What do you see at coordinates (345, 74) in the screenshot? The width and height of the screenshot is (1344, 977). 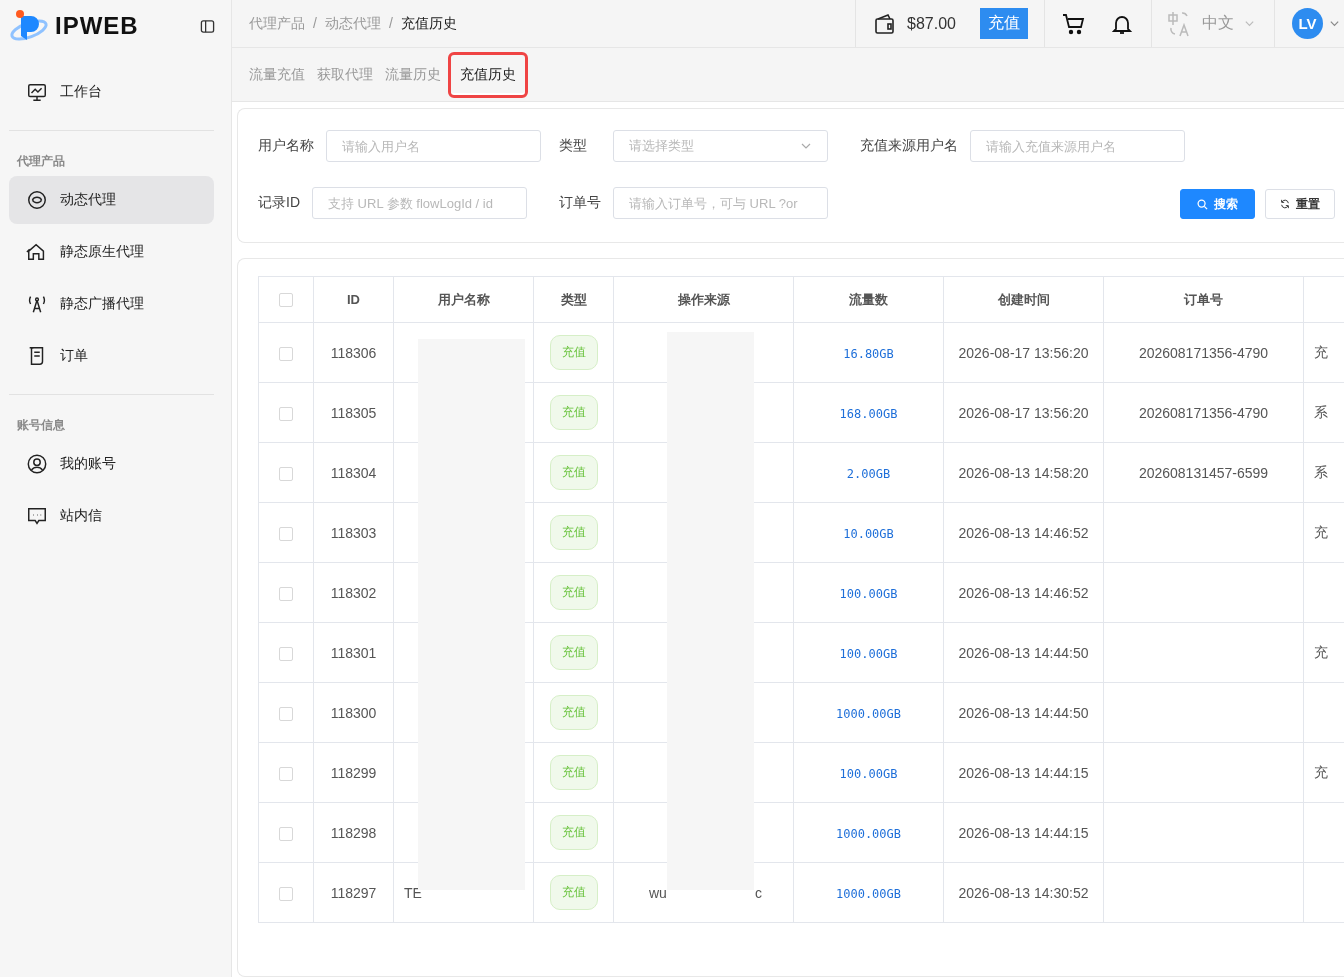 I see `tab: 获取代理` at bounding box center [345, 74].